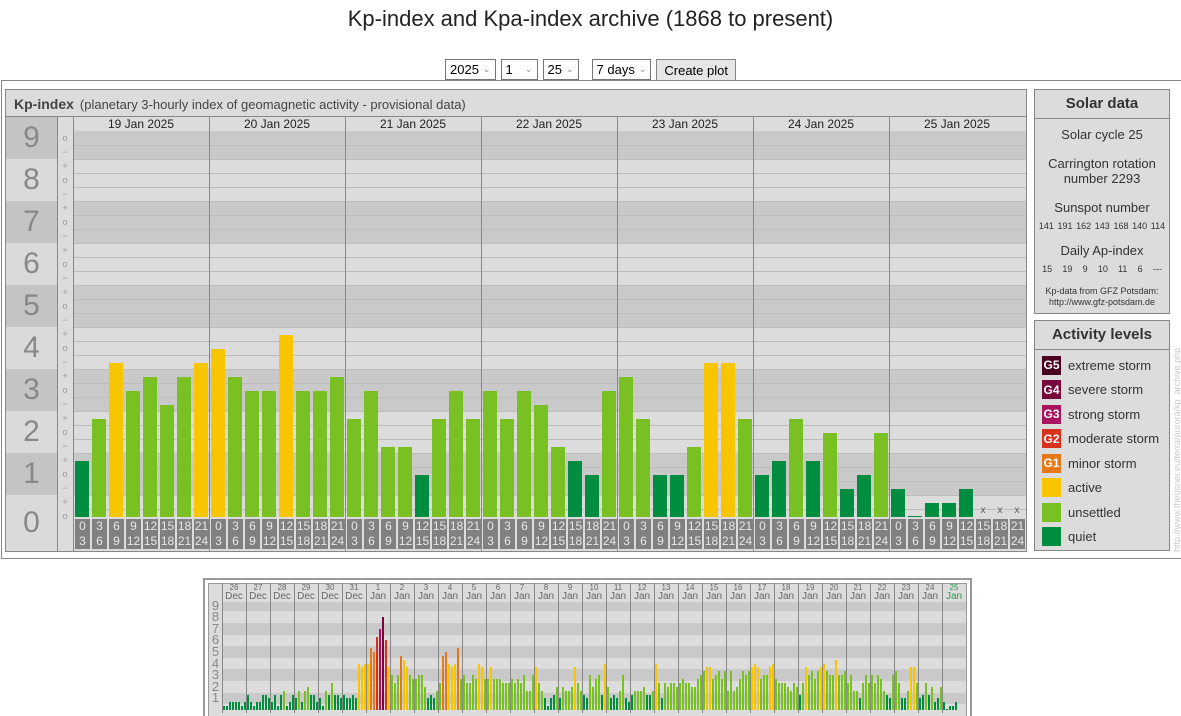  I want to click on missing-mark: x, so click(1000, 510).